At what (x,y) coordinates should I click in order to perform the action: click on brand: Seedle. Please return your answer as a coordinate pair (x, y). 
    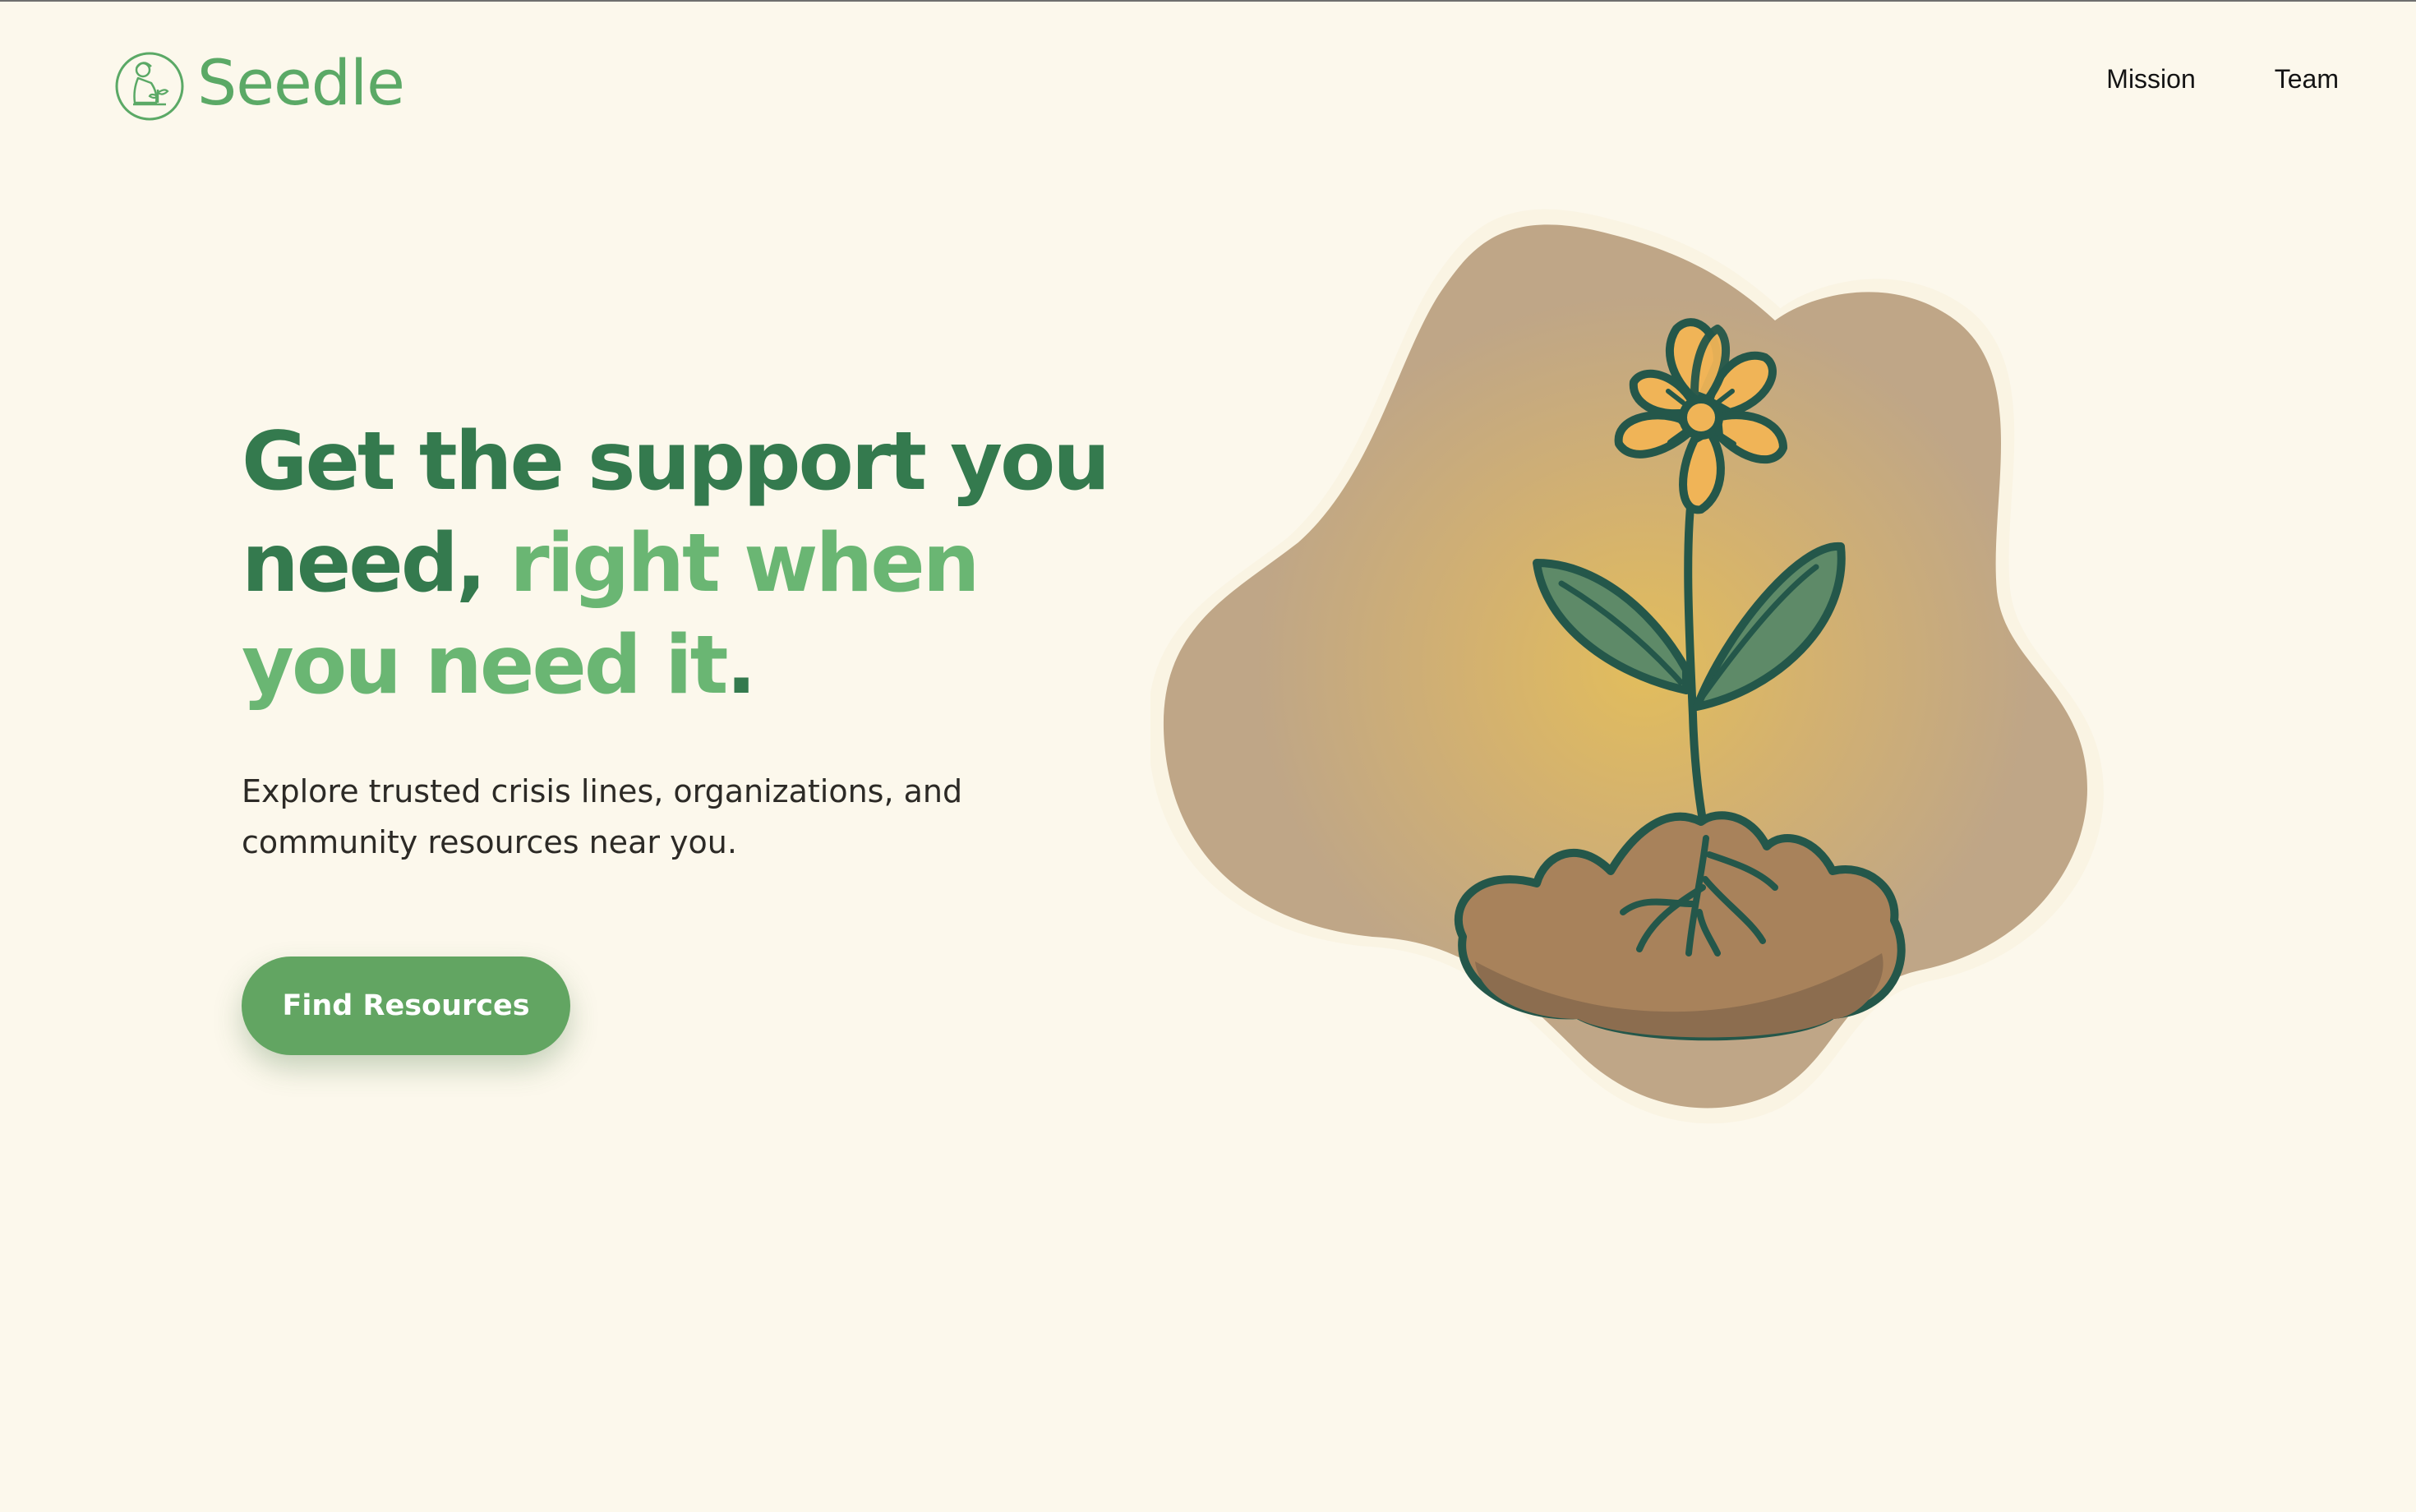
    Looking at the image, I should click on (259, 85).